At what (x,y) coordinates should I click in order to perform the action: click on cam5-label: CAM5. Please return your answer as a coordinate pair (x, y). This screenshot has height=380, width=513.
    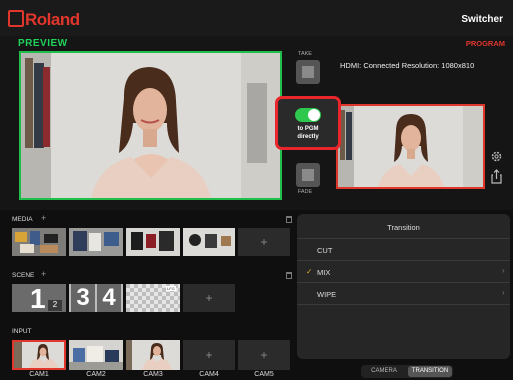
    Looking at the image, I should click on (264, 374).